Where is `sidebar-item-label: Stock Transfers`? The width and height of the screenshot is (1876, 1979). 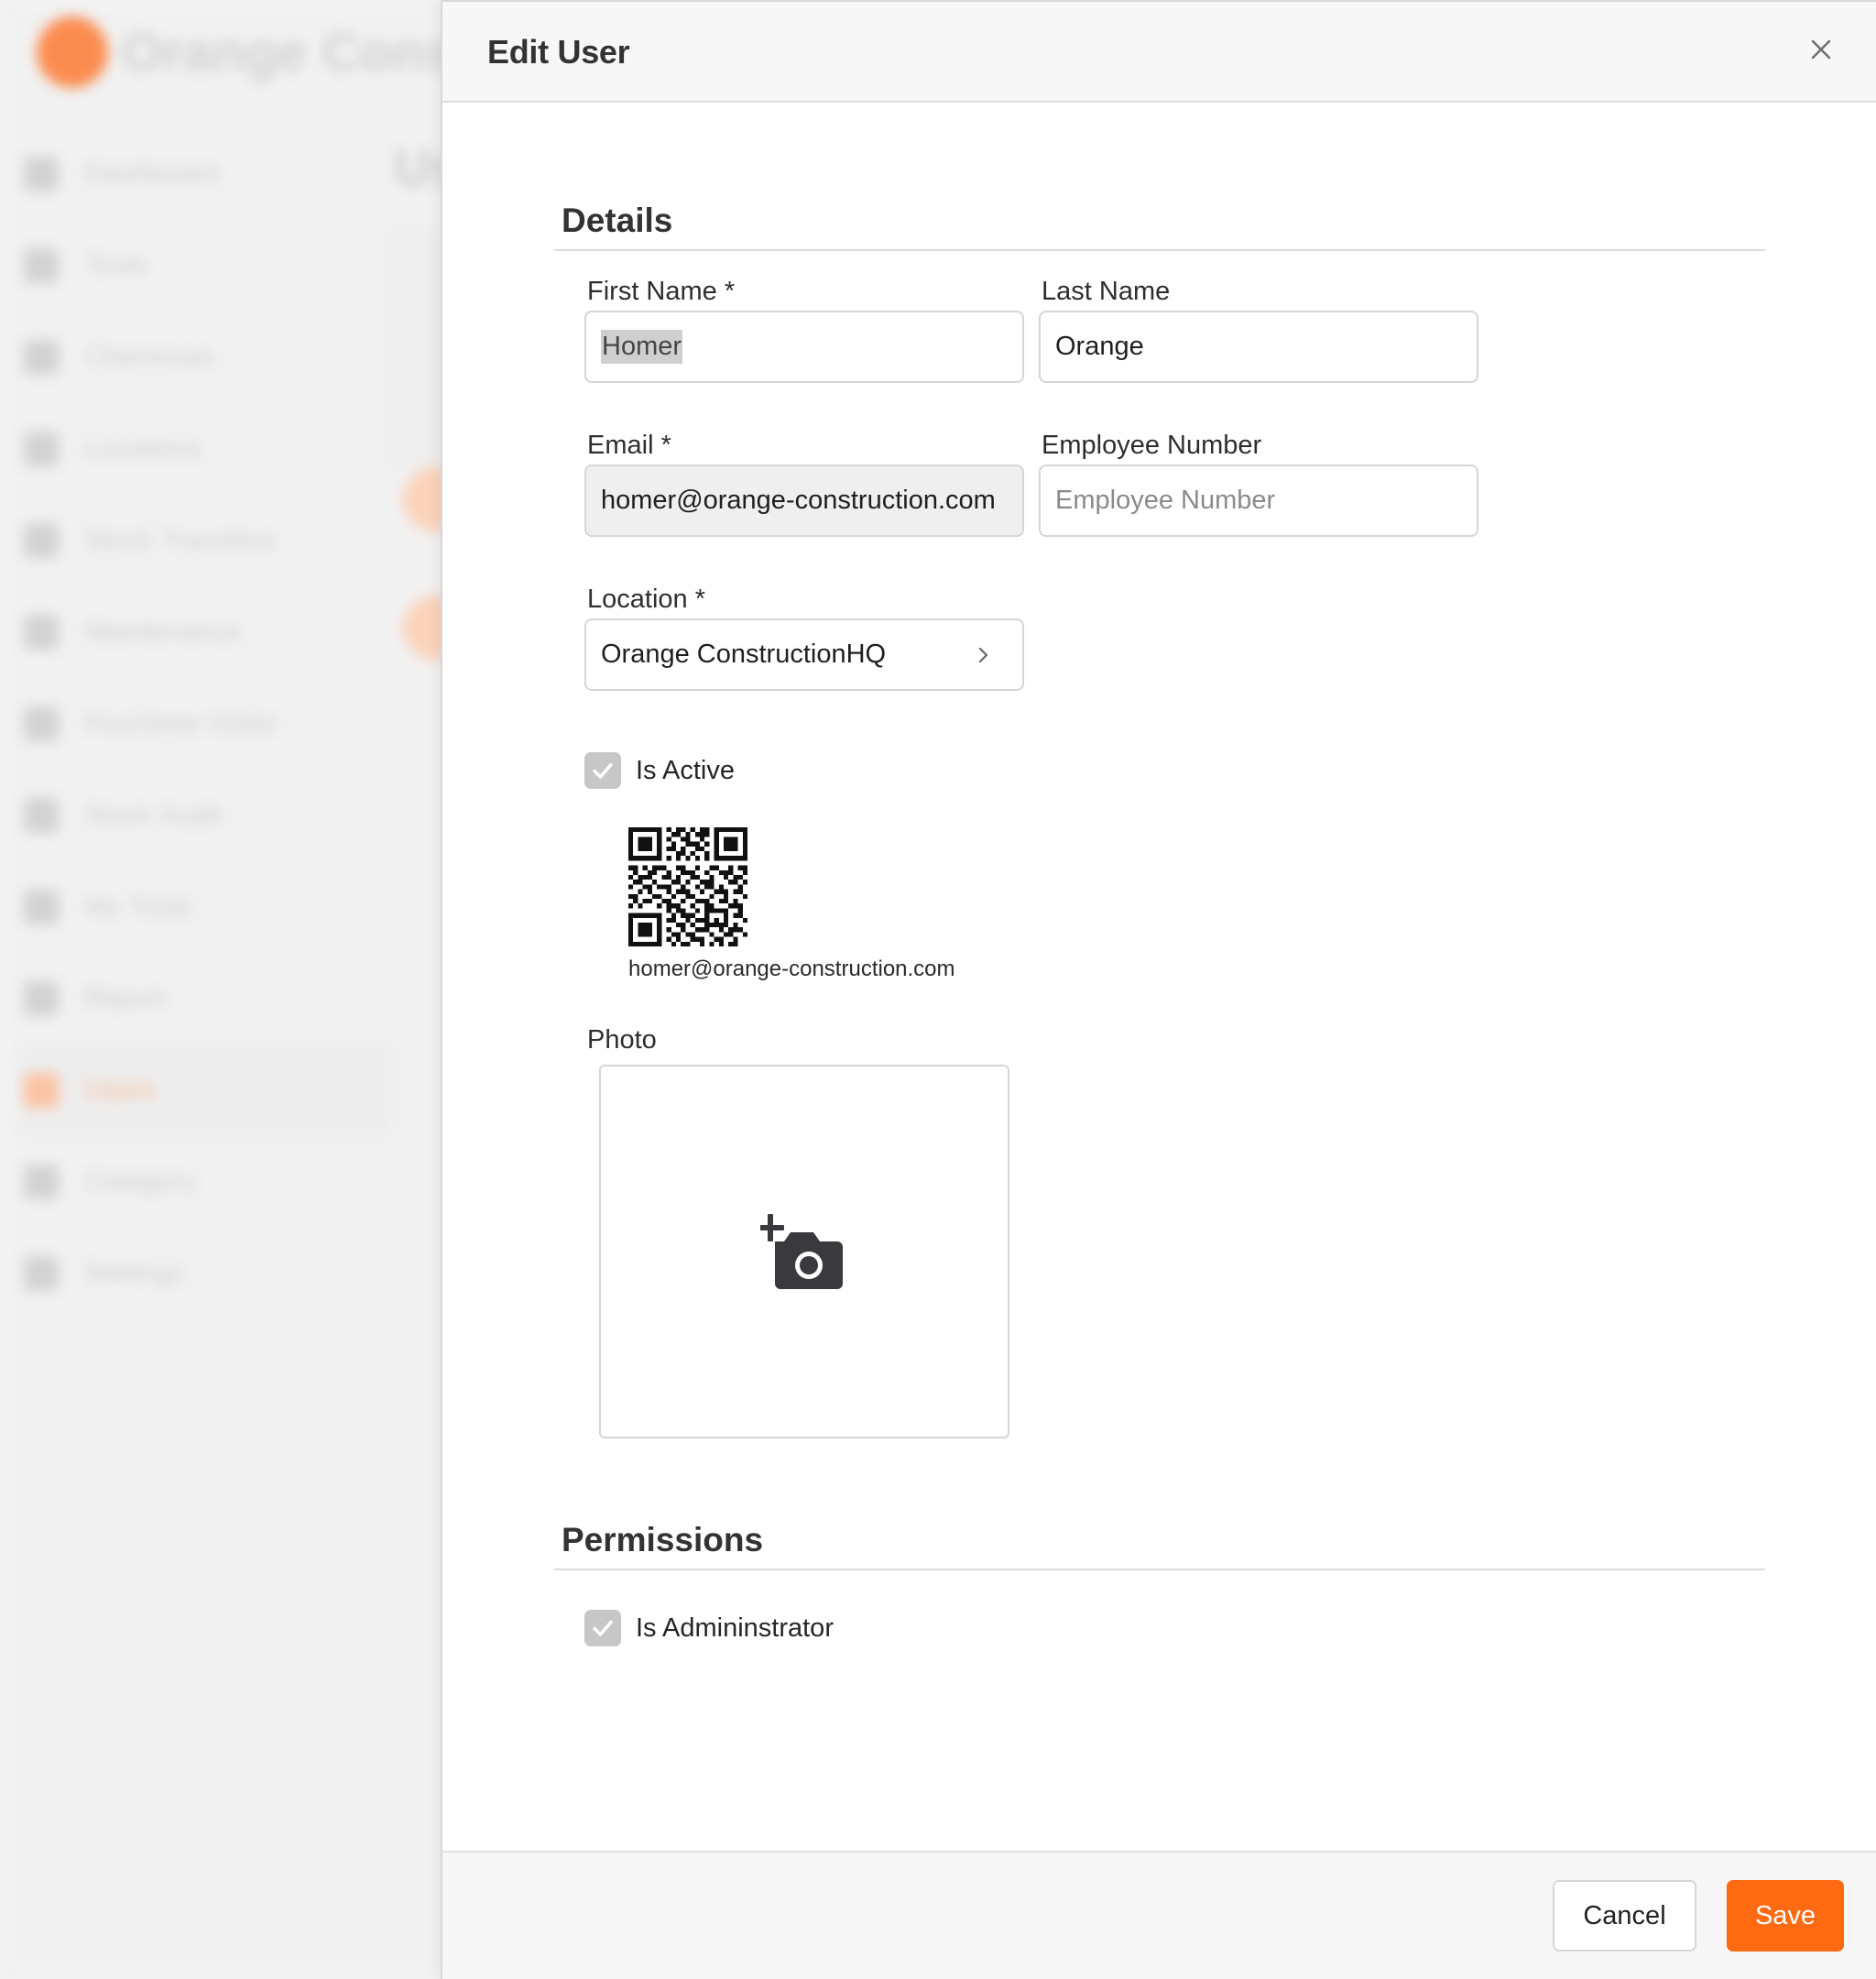 sidebar-item-label: Stock Transfers is located at coordinates (180, 540).